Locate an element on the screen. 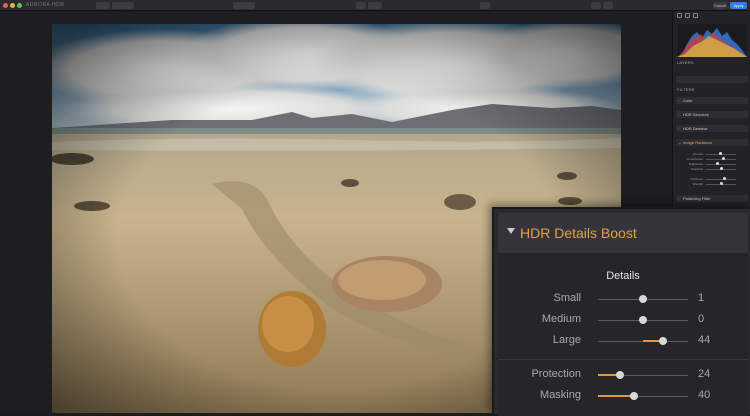 The height and width of the screenshot is (416, 750). slider-medium: Medium 0 is located at coordinates (623, 320).